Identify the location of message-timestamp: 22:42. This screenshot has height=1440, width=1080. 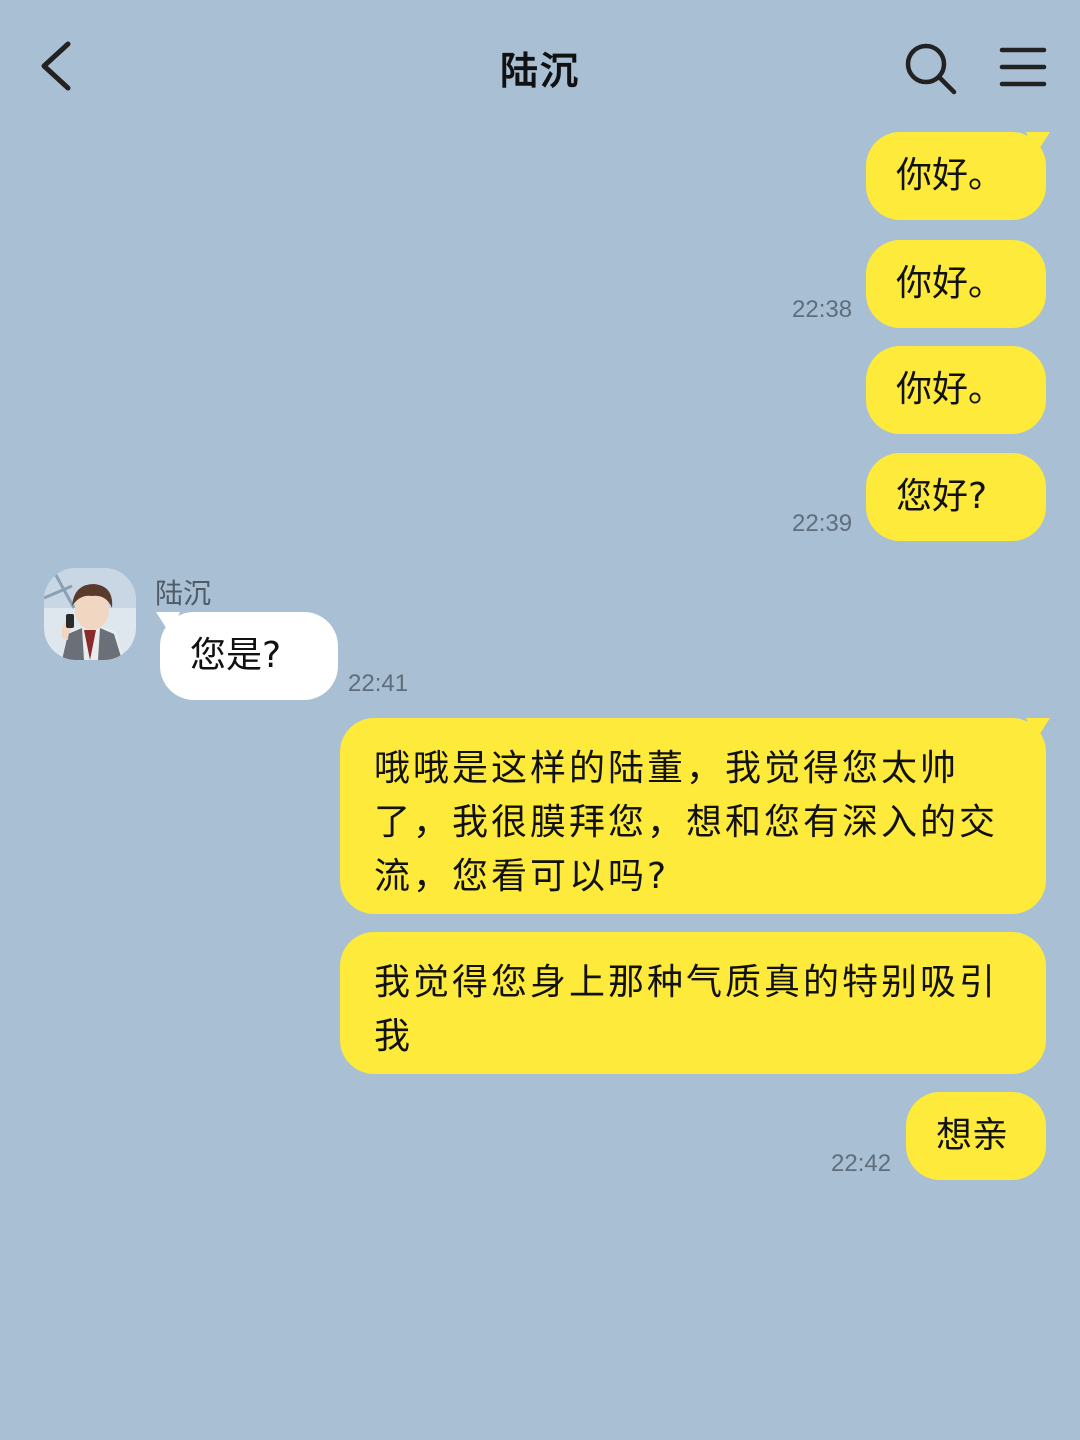
(861, 1163).